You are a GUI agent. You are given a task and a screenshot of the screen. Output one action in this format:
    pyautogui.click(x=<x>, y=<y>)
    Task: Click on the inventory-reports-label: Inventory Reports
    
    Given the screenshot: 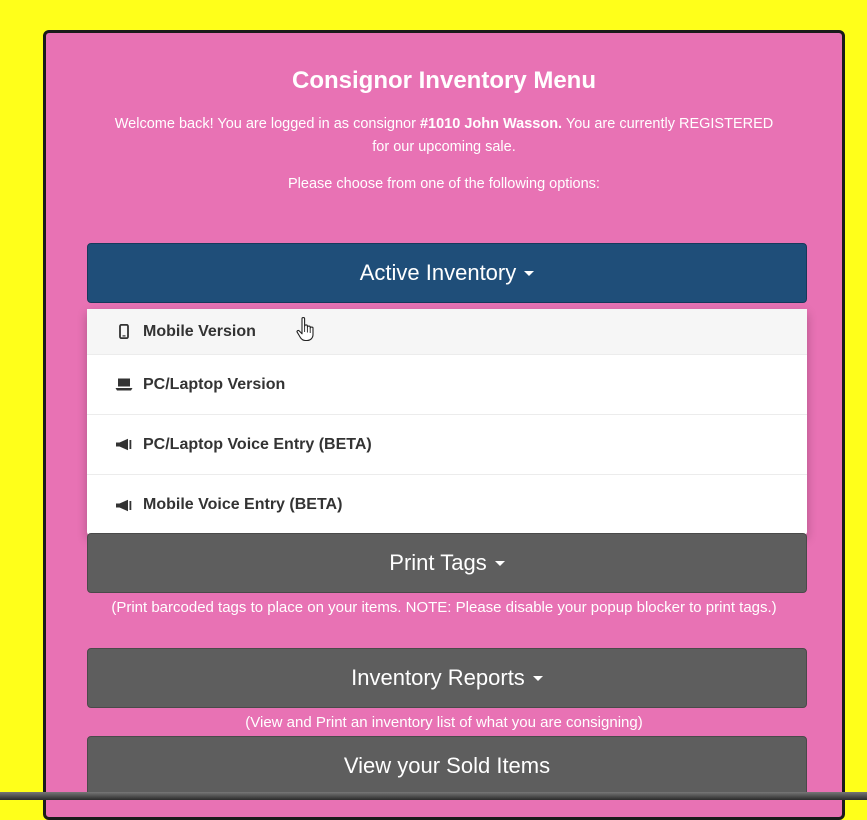 What is the action you would take?
    pyautogui.click(x=438, y=677)
    